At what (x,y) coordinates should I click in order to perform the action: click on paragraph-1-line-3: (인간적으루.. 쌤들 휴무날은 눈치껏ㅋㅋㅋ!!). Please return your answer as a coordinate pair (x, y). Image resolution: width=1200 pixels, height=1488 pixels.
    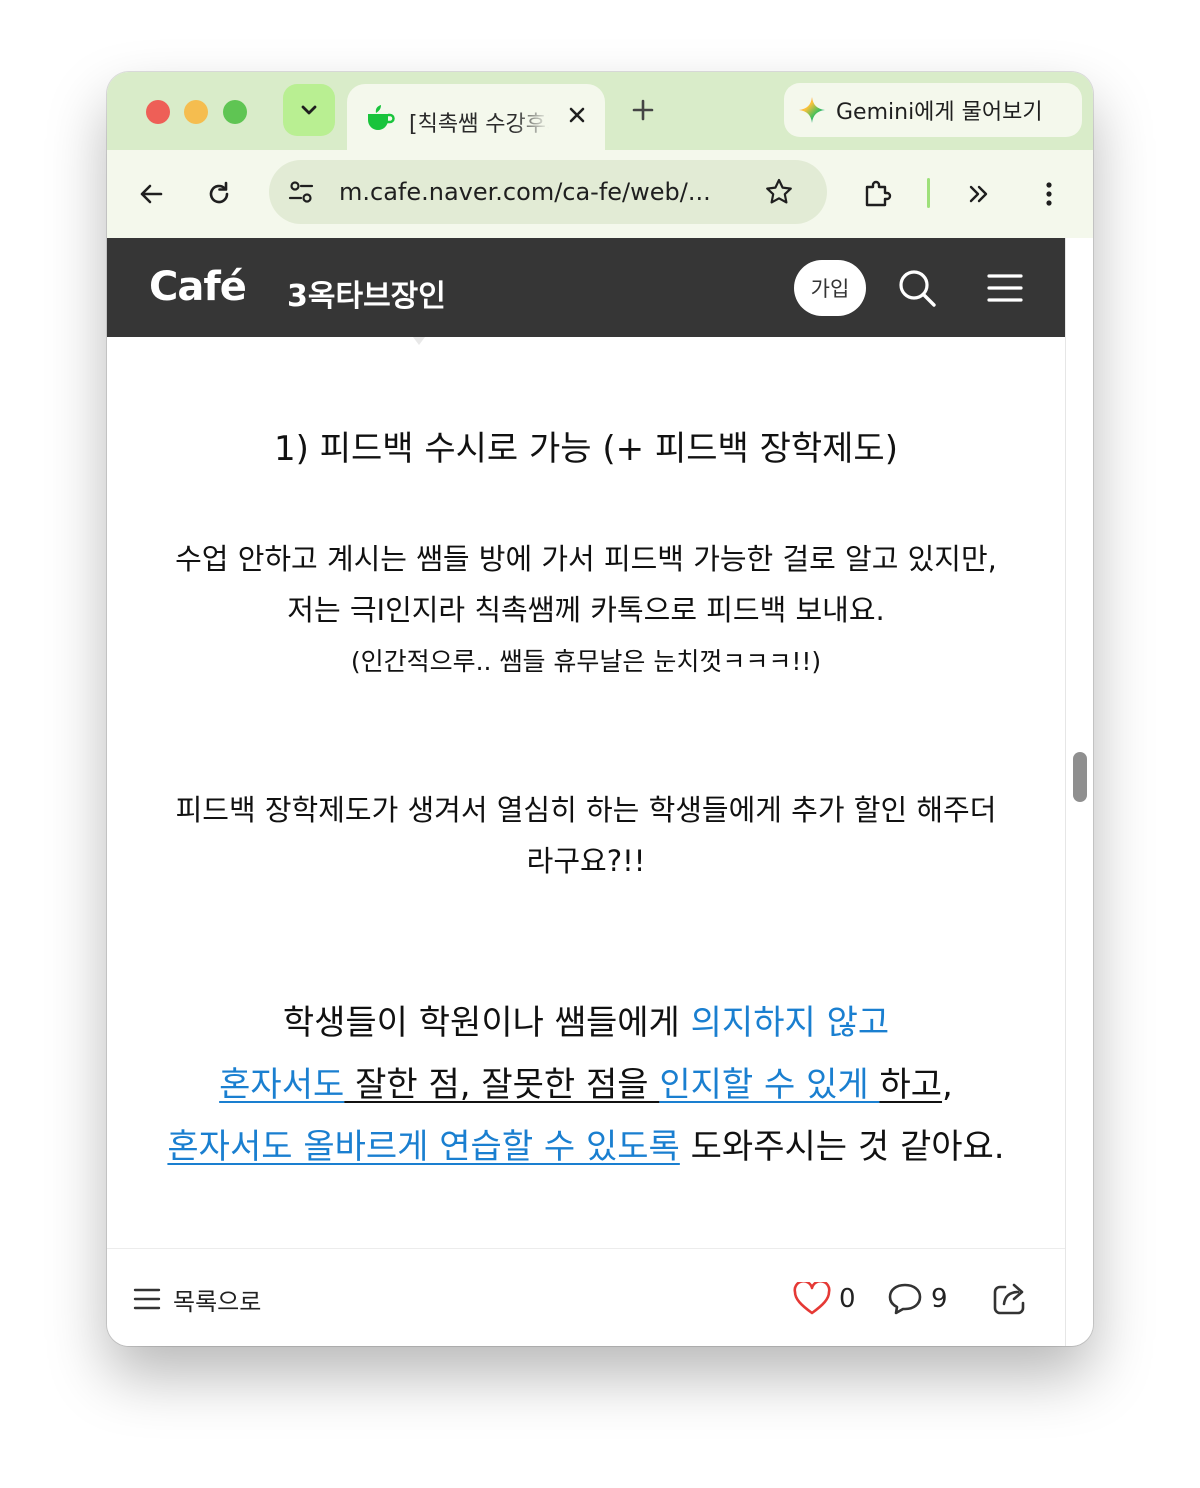
    Looking at the image, I should click on (586, 661).